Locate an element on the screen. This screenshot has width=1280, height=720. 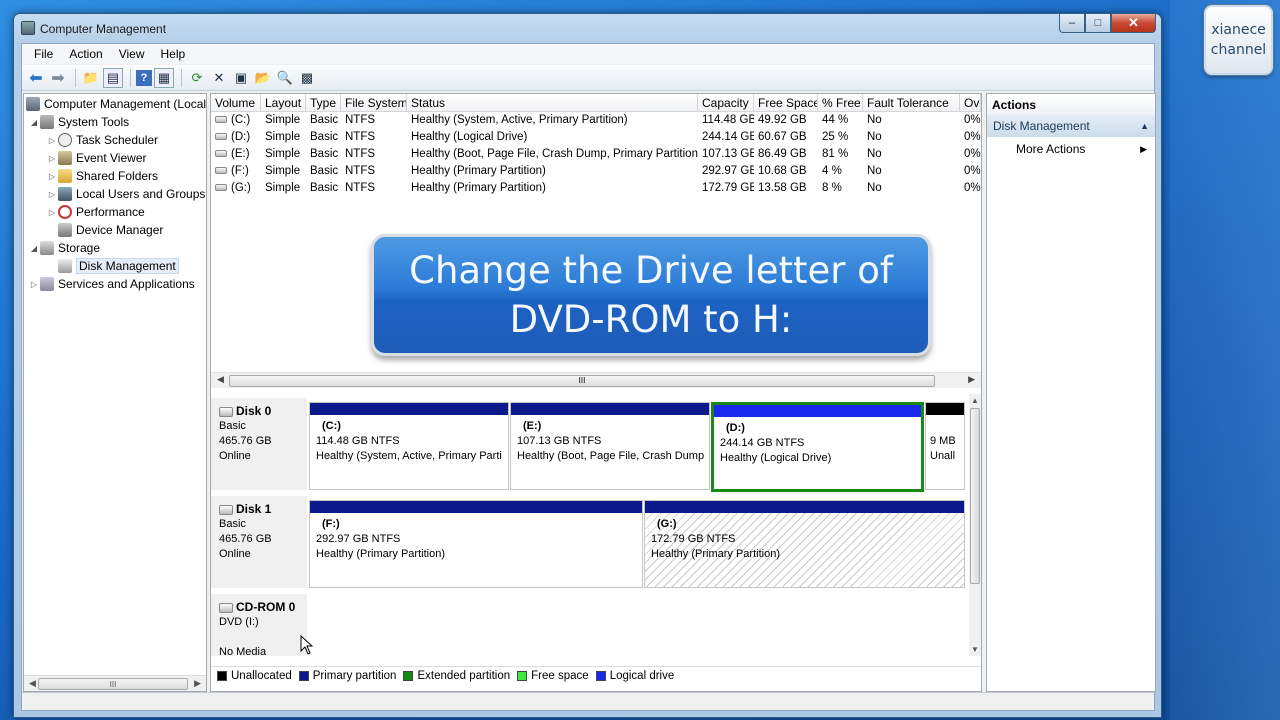
forward-arrow-icon: ➡ is located at coordinates (58, 78).